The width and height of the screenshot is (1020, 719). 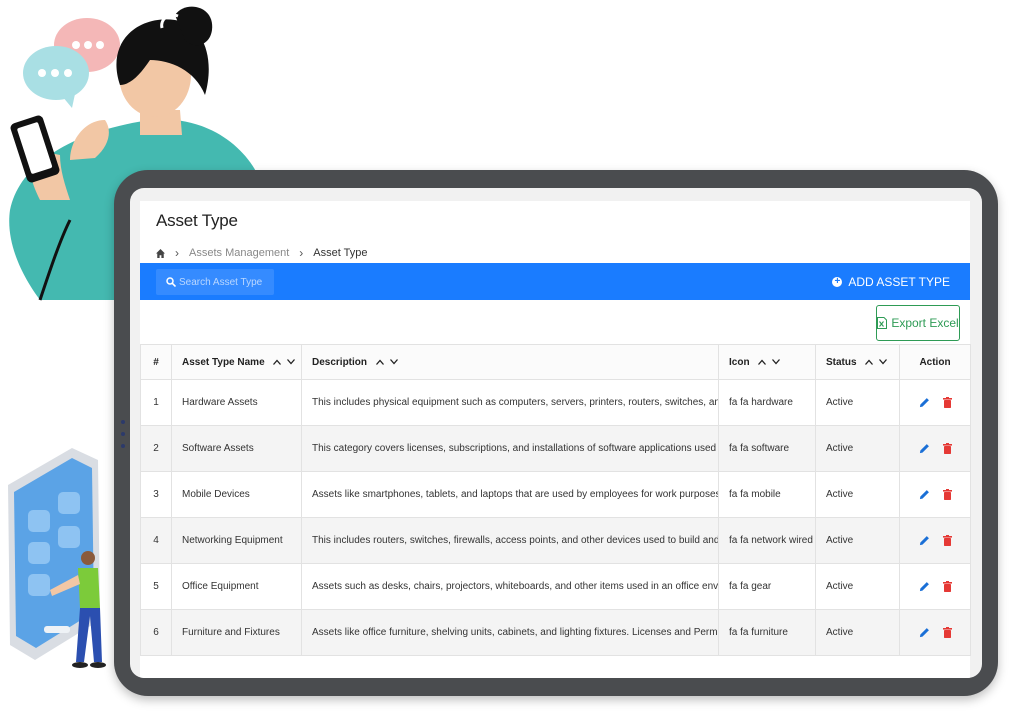 What do you see at coordinates (837, 282) in the screenshot?
I see `plus-circle-icon: +` at bounding box center [837, 282].